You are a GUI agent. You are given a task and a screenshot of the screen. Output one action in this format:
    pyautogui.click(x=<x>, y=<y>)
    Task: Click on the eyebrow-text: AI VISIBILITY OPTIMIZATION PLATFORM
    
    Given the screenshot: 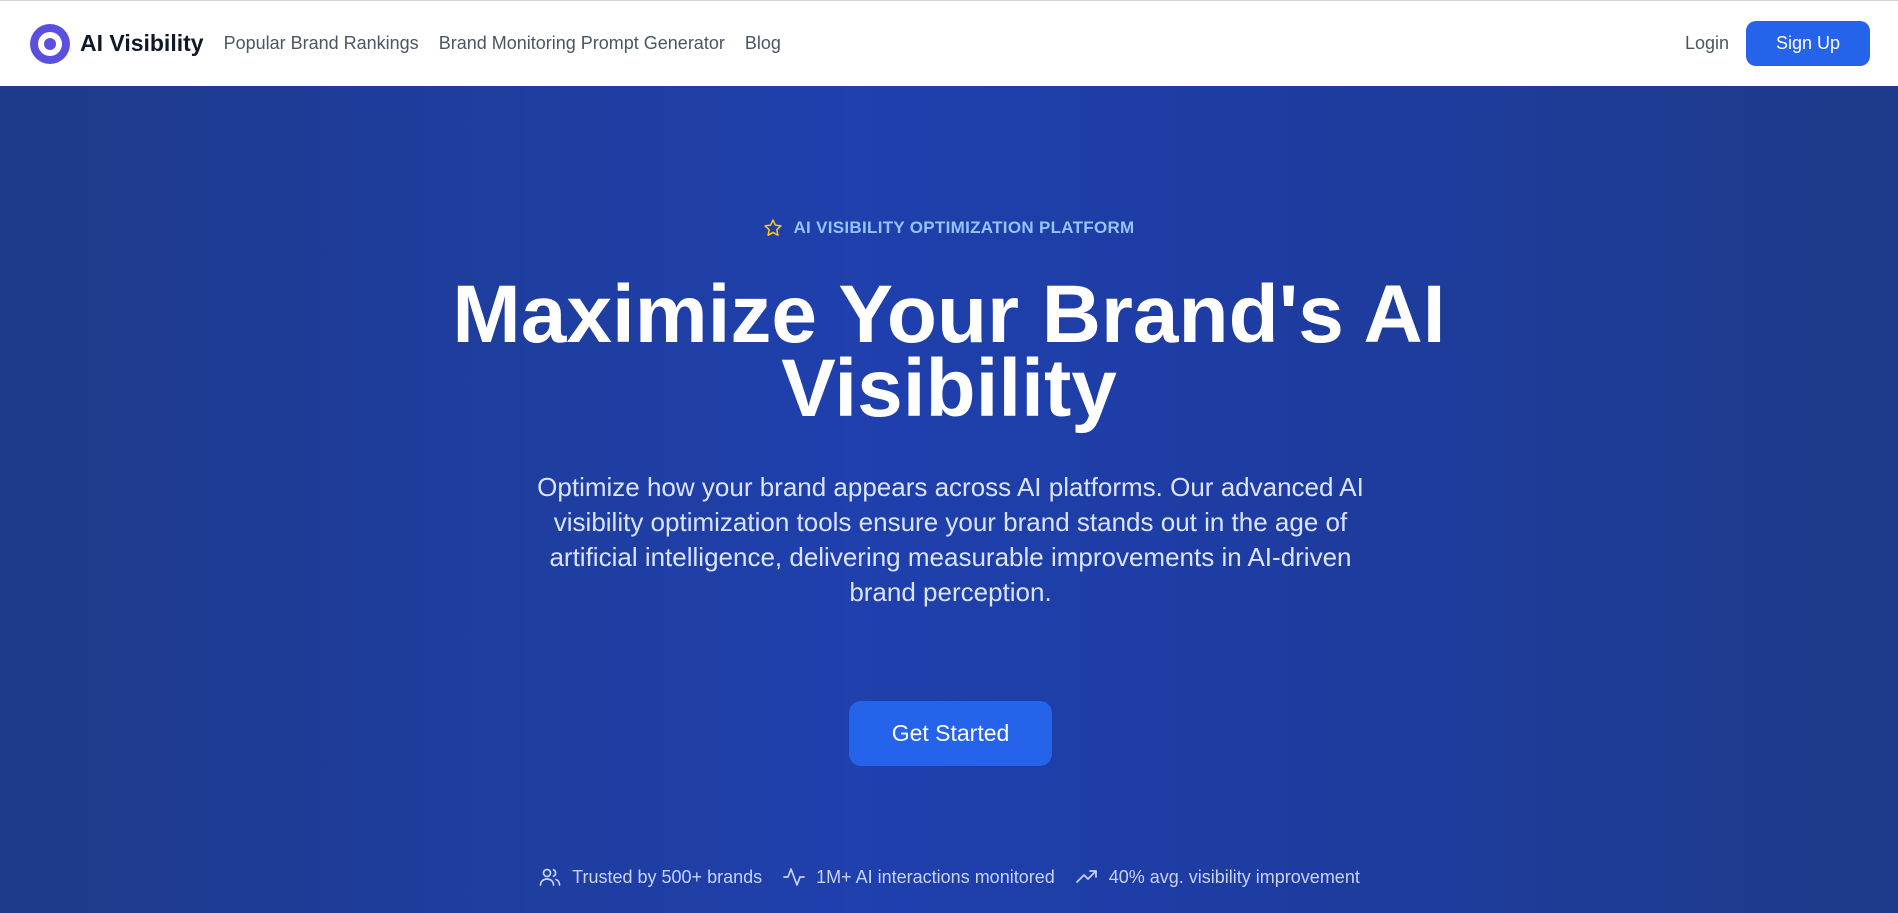 What is the action you would take?
    pyautogui.click(x=964, y=227)
    